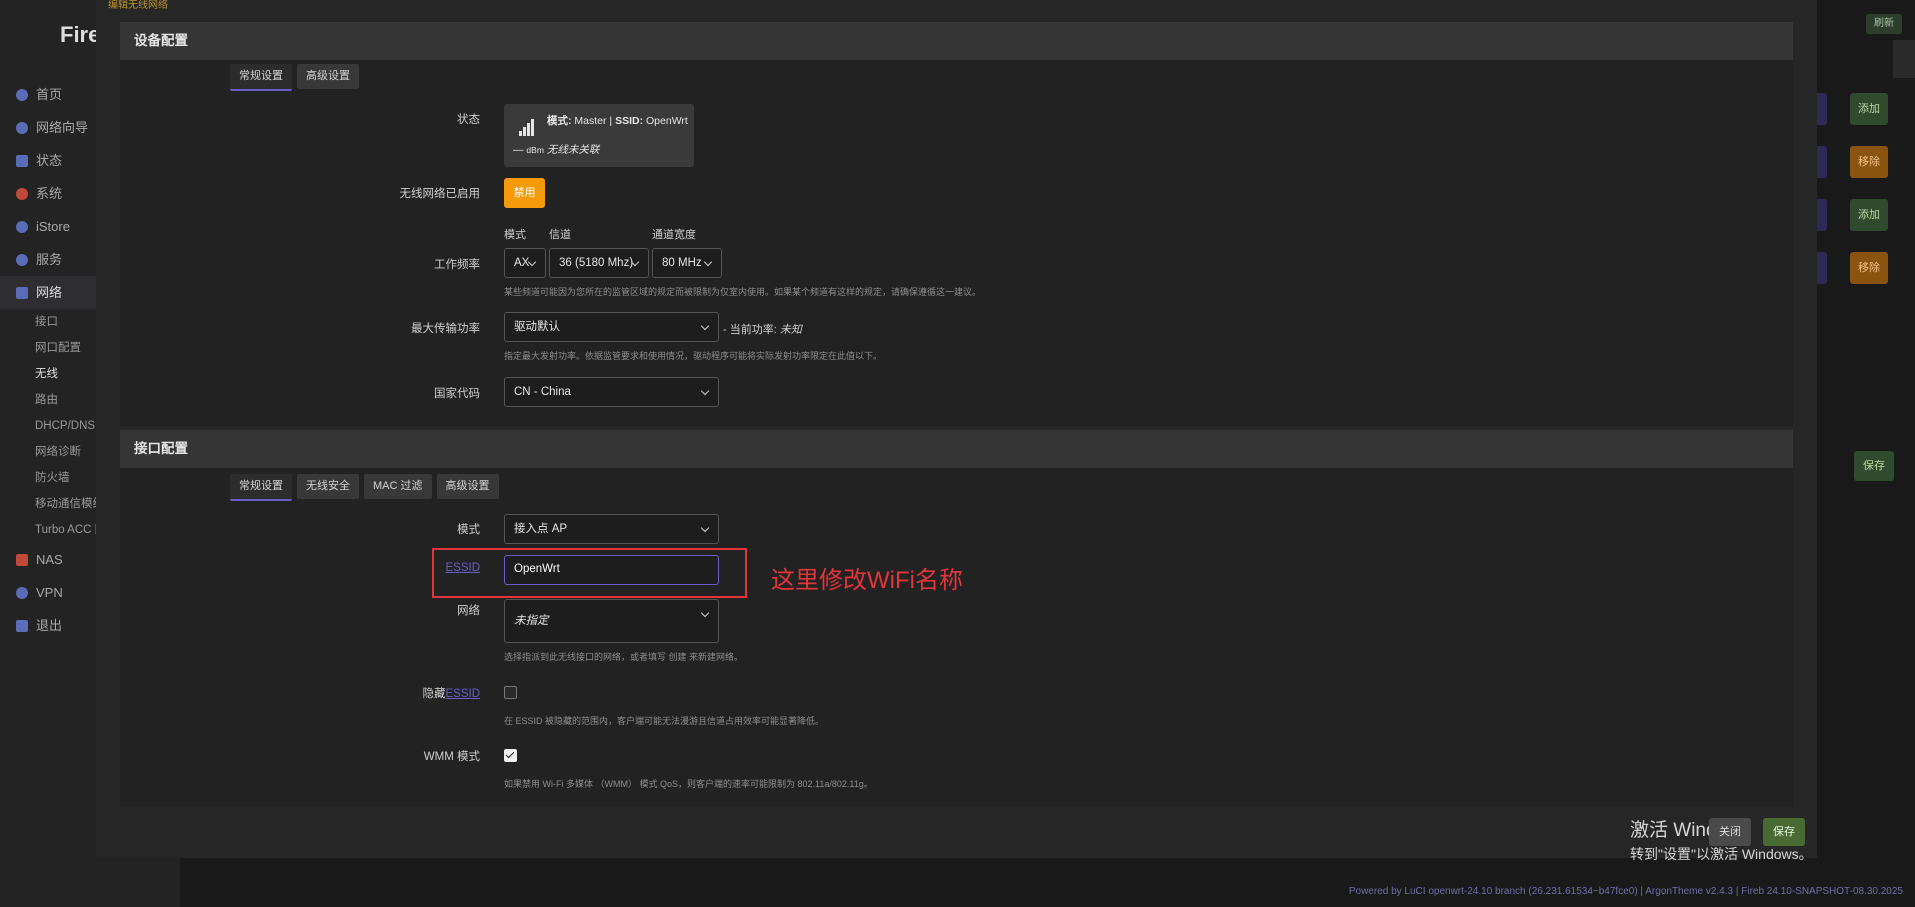 The image size is (1915, 907). Describe the element at coordinates (294, 77) in the screenshot. I see `device-config-tabs: 常规设置 高级设置` at that location.